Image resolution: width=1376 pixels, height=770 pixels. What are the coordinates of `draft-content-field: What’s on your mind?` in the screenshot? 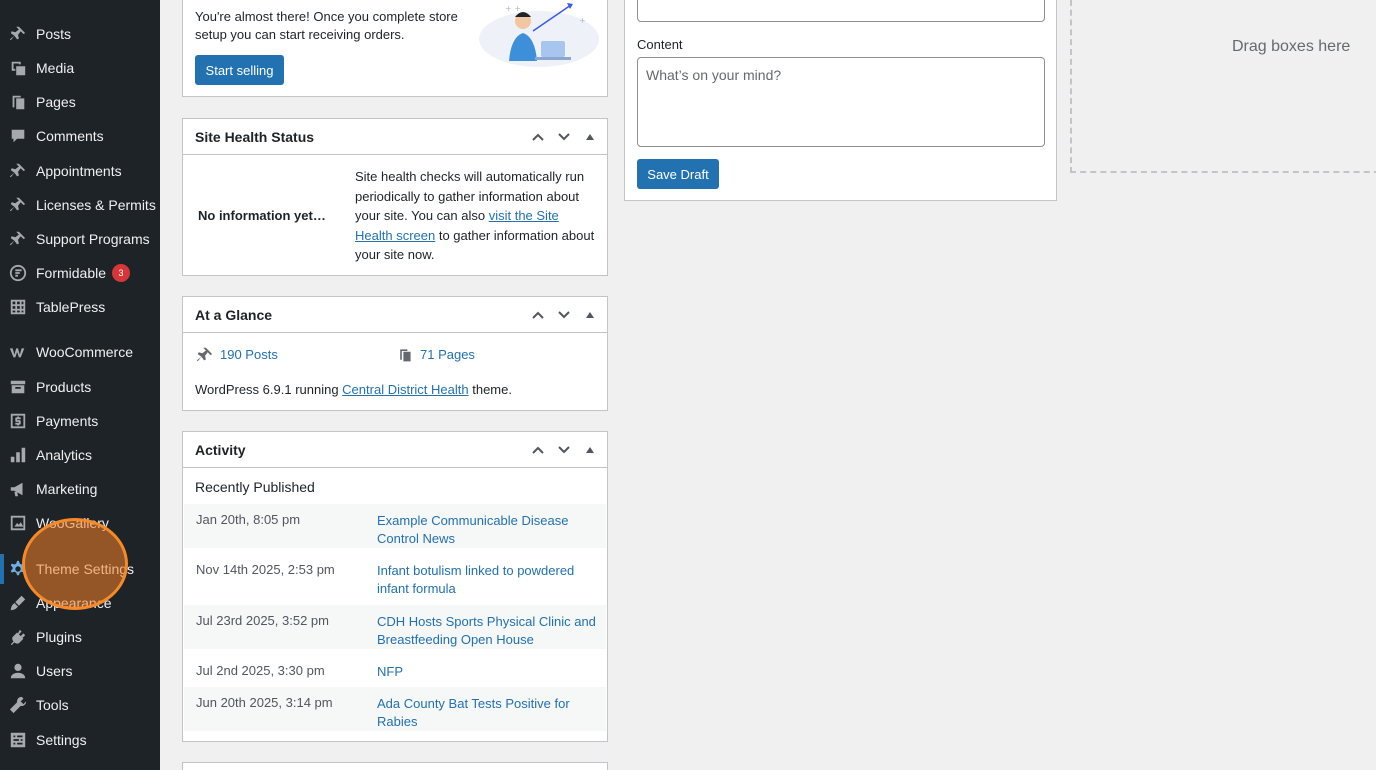 It's located at (841, 102).